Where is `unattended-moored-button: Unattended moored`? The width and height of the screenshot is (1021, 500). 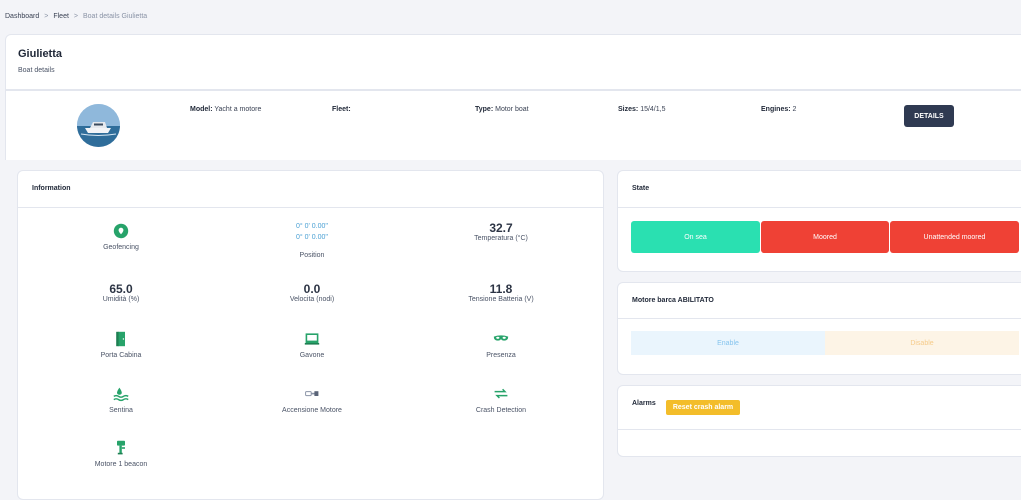 unattended-moored-button: Unattended moored is located at coordinates (954, 237).